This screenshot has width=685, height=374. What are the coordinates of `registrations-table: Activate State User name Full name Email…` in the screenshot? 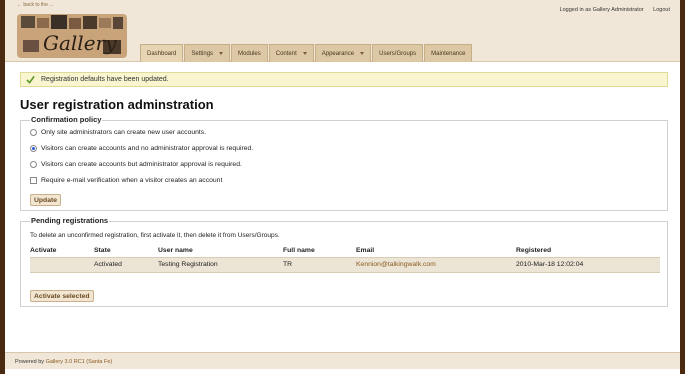 It's located at (345, 258).